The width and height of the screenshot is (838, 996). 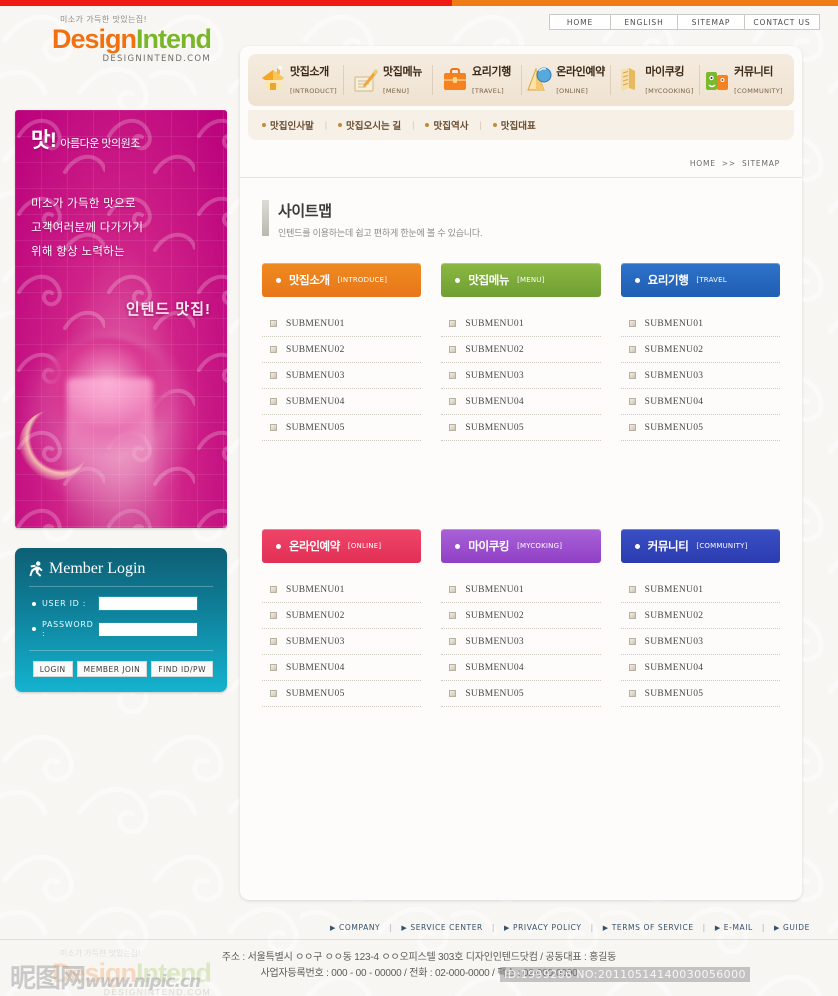 I want to click on sitemap-header-community: 커뮤니티 [COMMUNITY], so click(x=700, y=546).